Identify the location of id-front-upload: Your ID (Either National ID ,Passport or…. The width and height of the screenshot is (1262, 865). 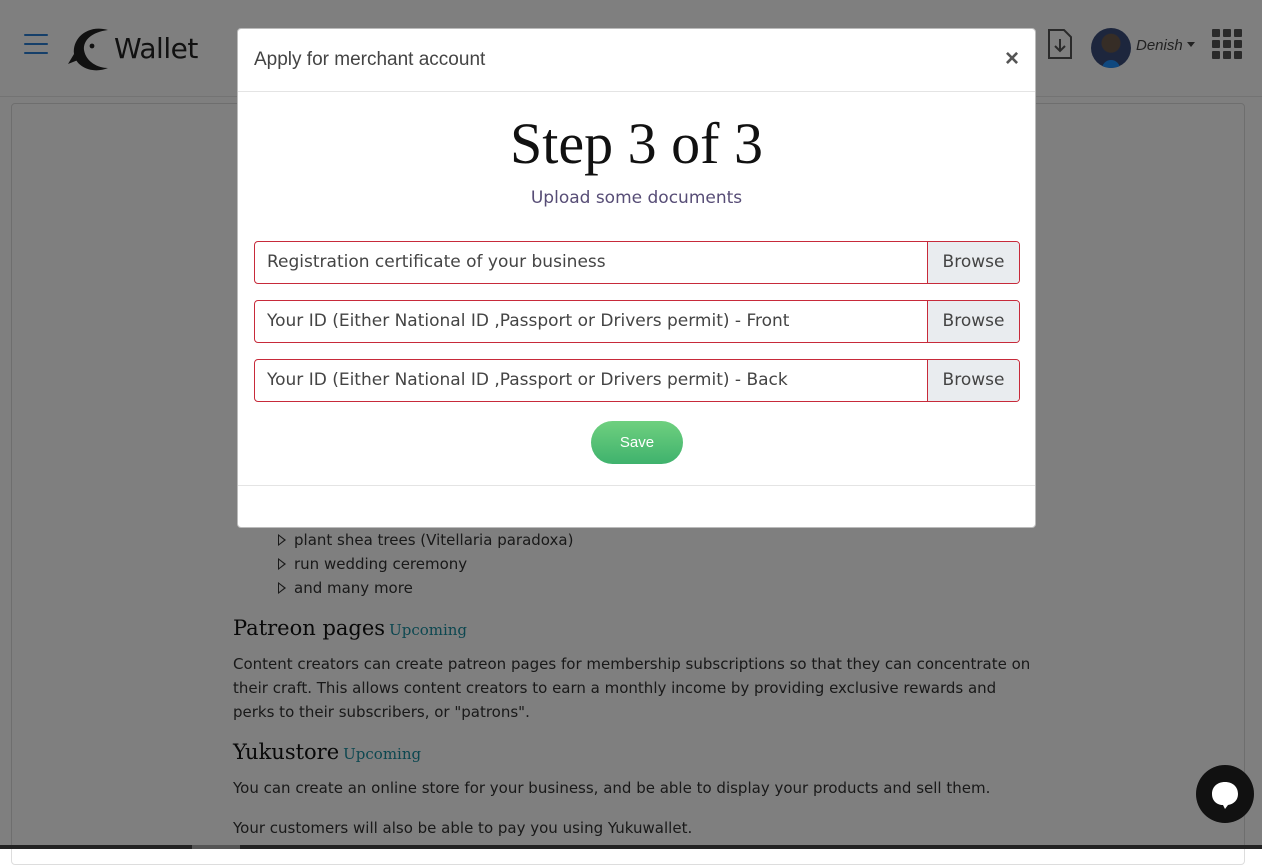
(637, 321).